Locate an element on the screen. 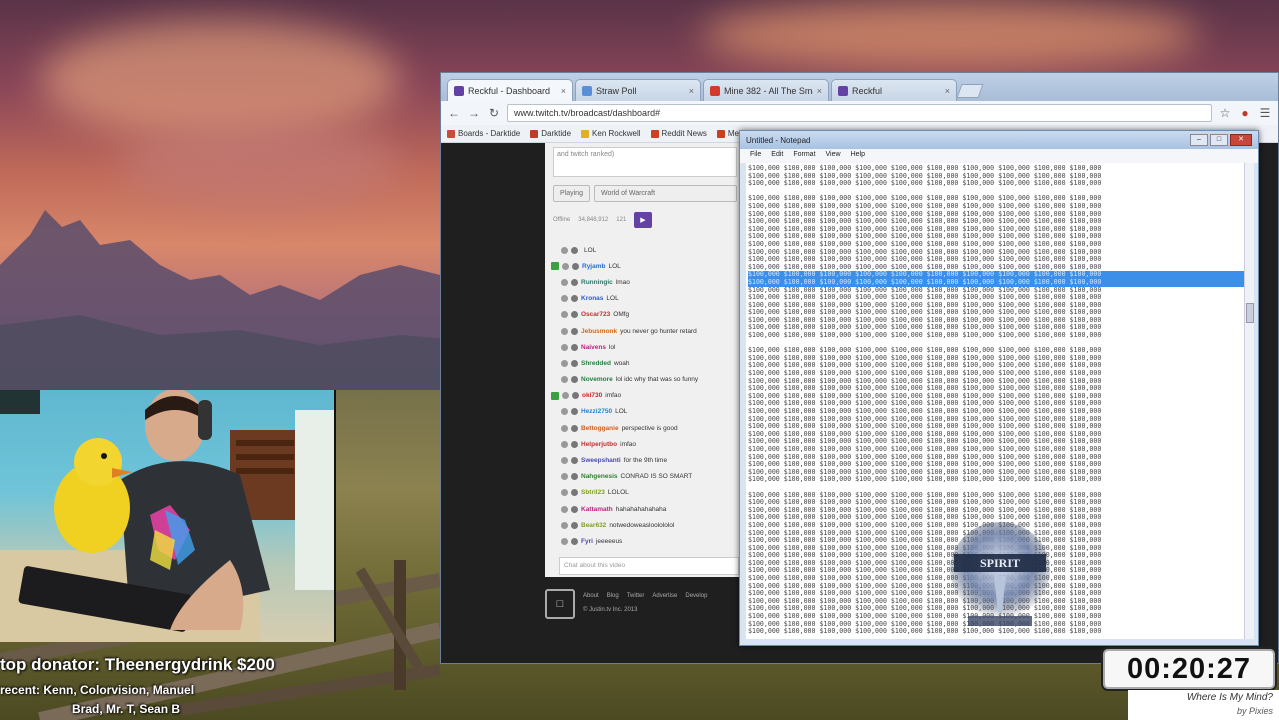  chat-username: Bettogganie is located at coordinates (600, 428).